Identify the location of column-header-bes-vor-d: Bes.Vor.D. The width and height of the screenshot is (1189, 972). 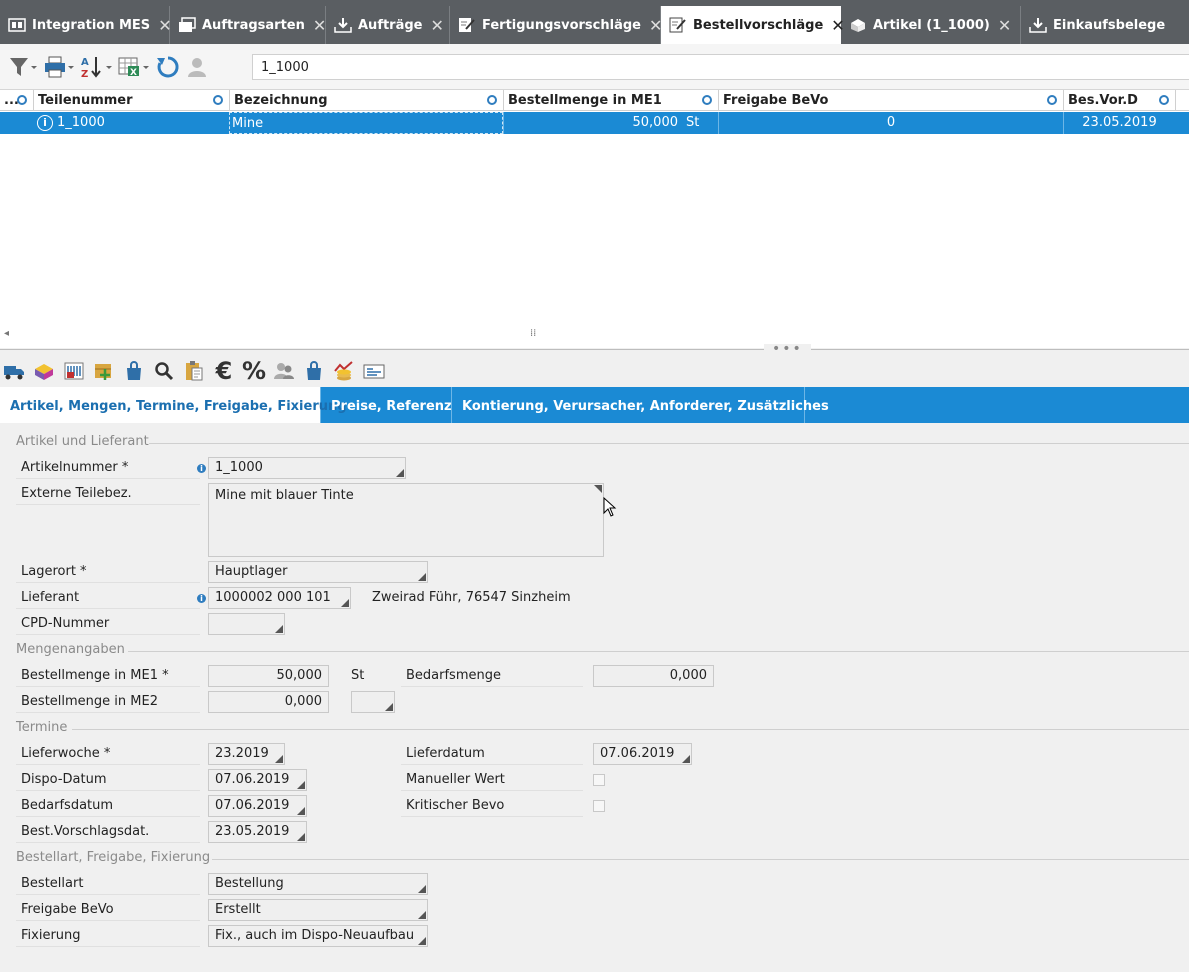
(1119, 100).